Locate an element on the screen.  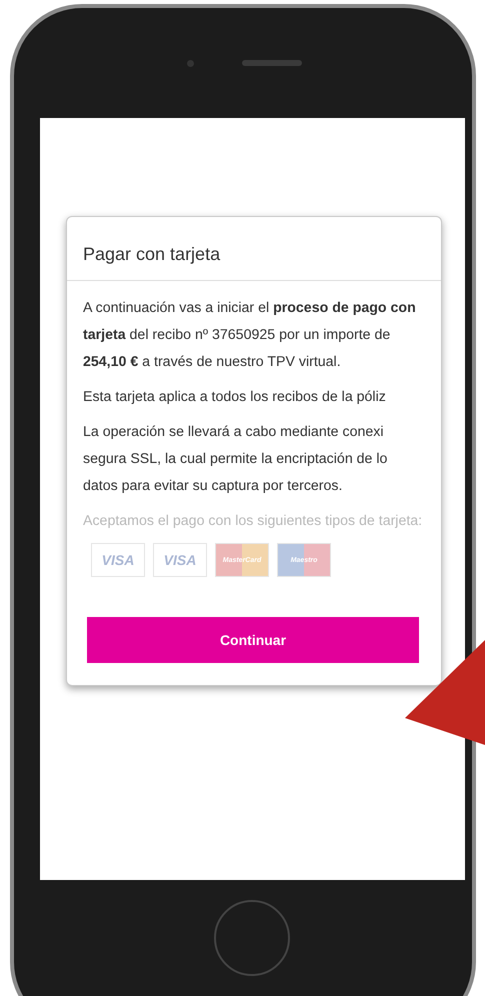
home-button is located at coordinates (252, 938).